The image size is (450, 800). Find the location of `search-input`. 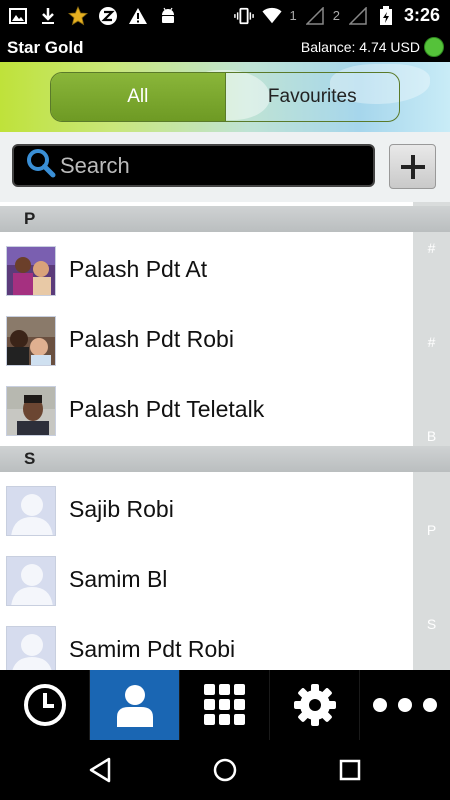

search-input is located at coordinates (200, 165).